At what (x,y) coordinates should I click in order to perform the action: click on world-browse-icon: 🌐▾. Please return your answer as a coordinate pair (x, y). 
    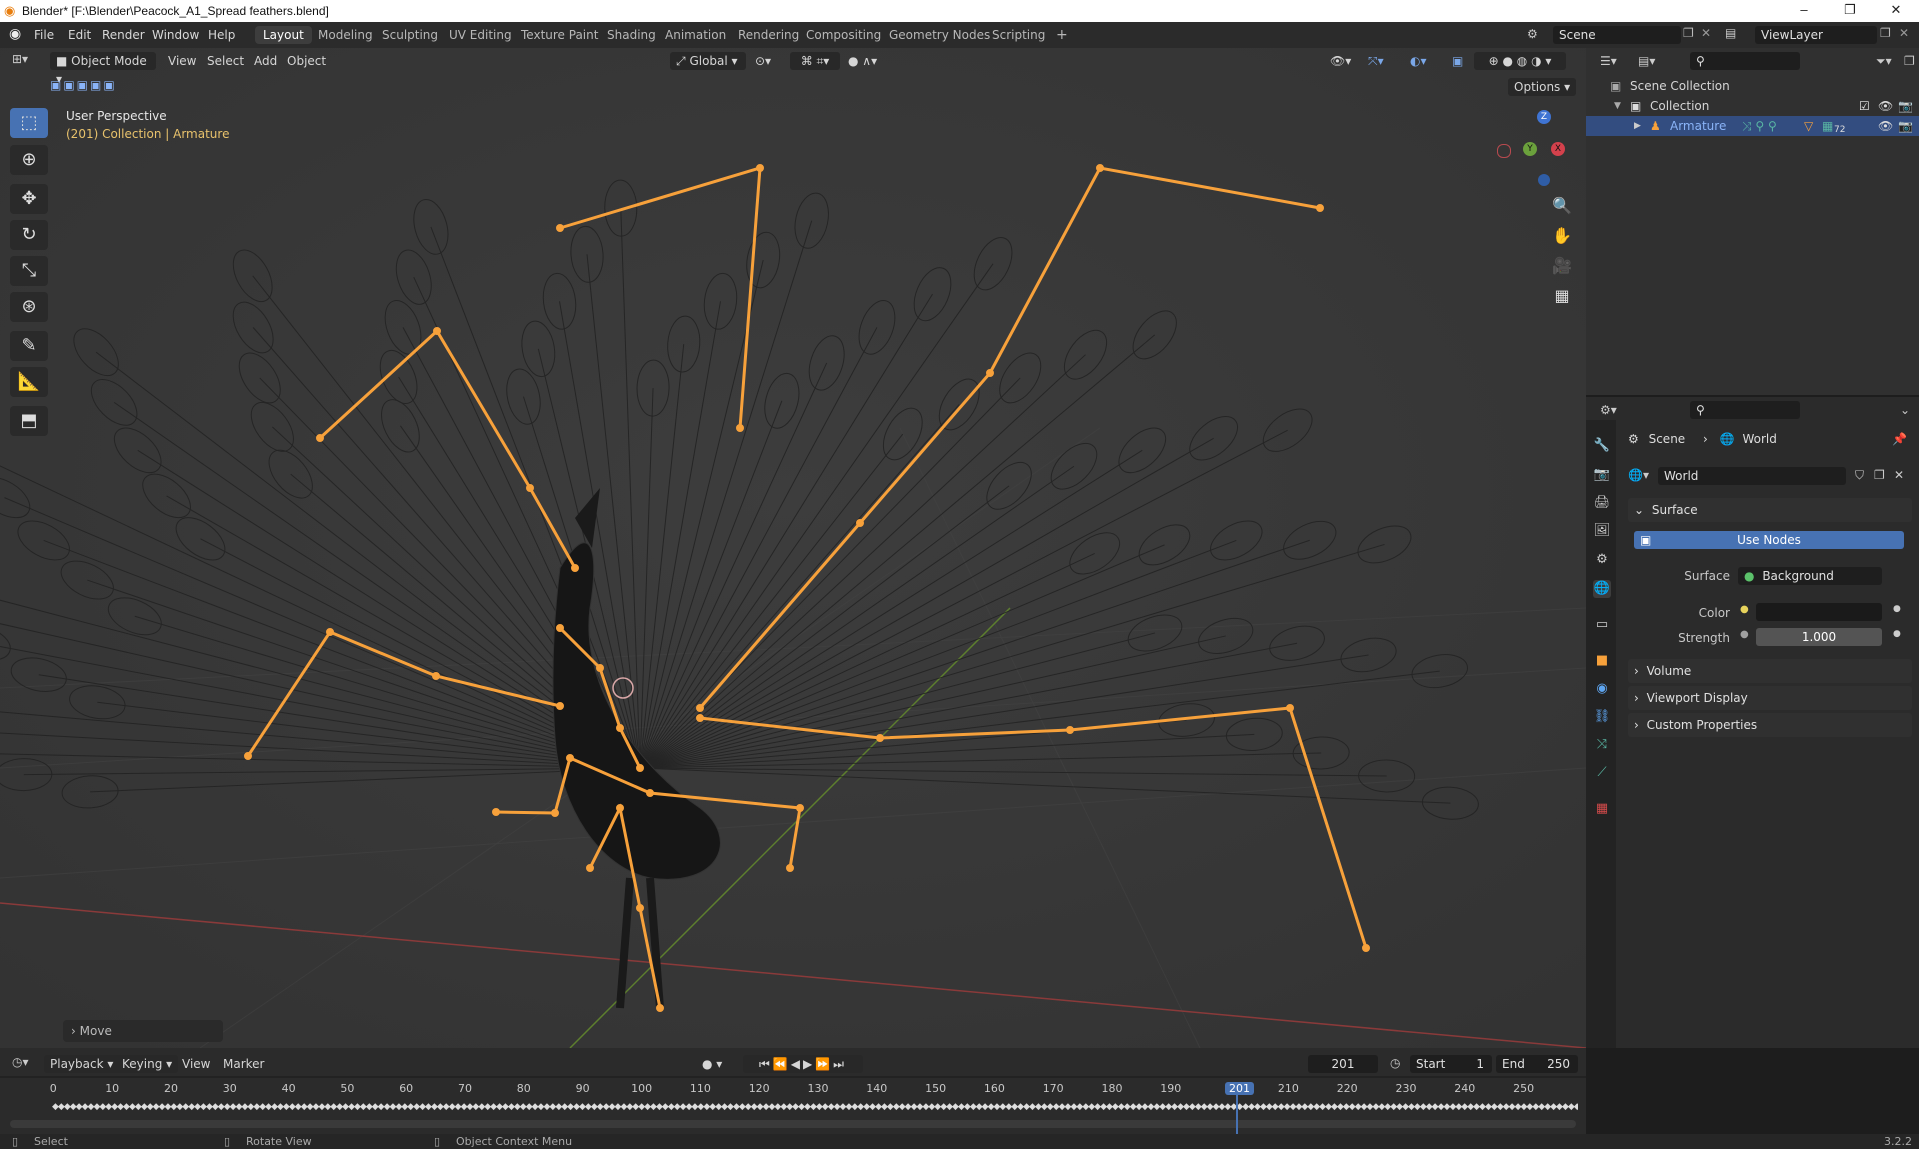
    Looking at the image, I should click on (1638, 475).